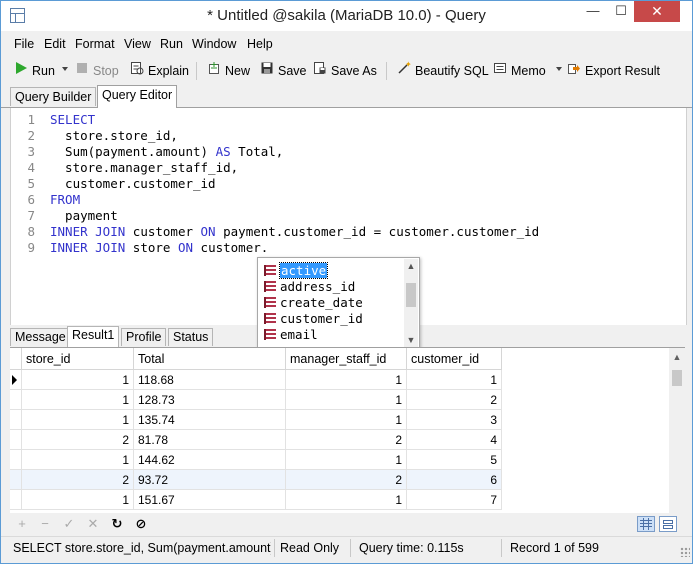  What do you see at coordinates (95, 44) in the screenshot?
I see `menu-format: Format` at bounding box center [95, 44].